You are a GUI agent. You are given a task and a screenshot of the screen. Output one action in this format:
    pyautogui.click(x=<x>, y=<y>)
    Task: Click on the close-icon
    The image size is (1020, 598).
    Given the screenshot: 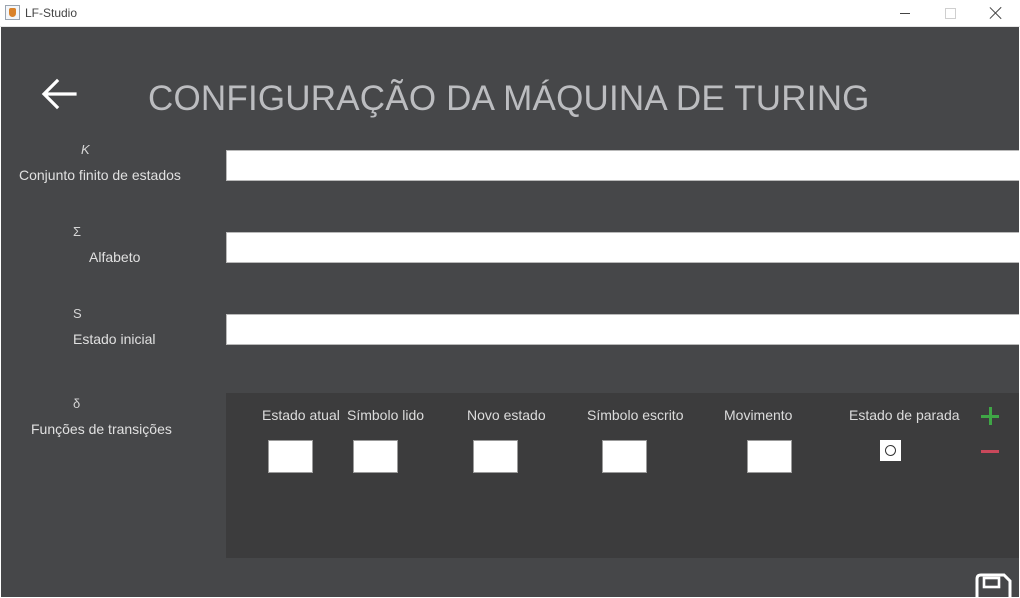 What is the action you would take?
    pyautogui.click(x=996, y=13)
    